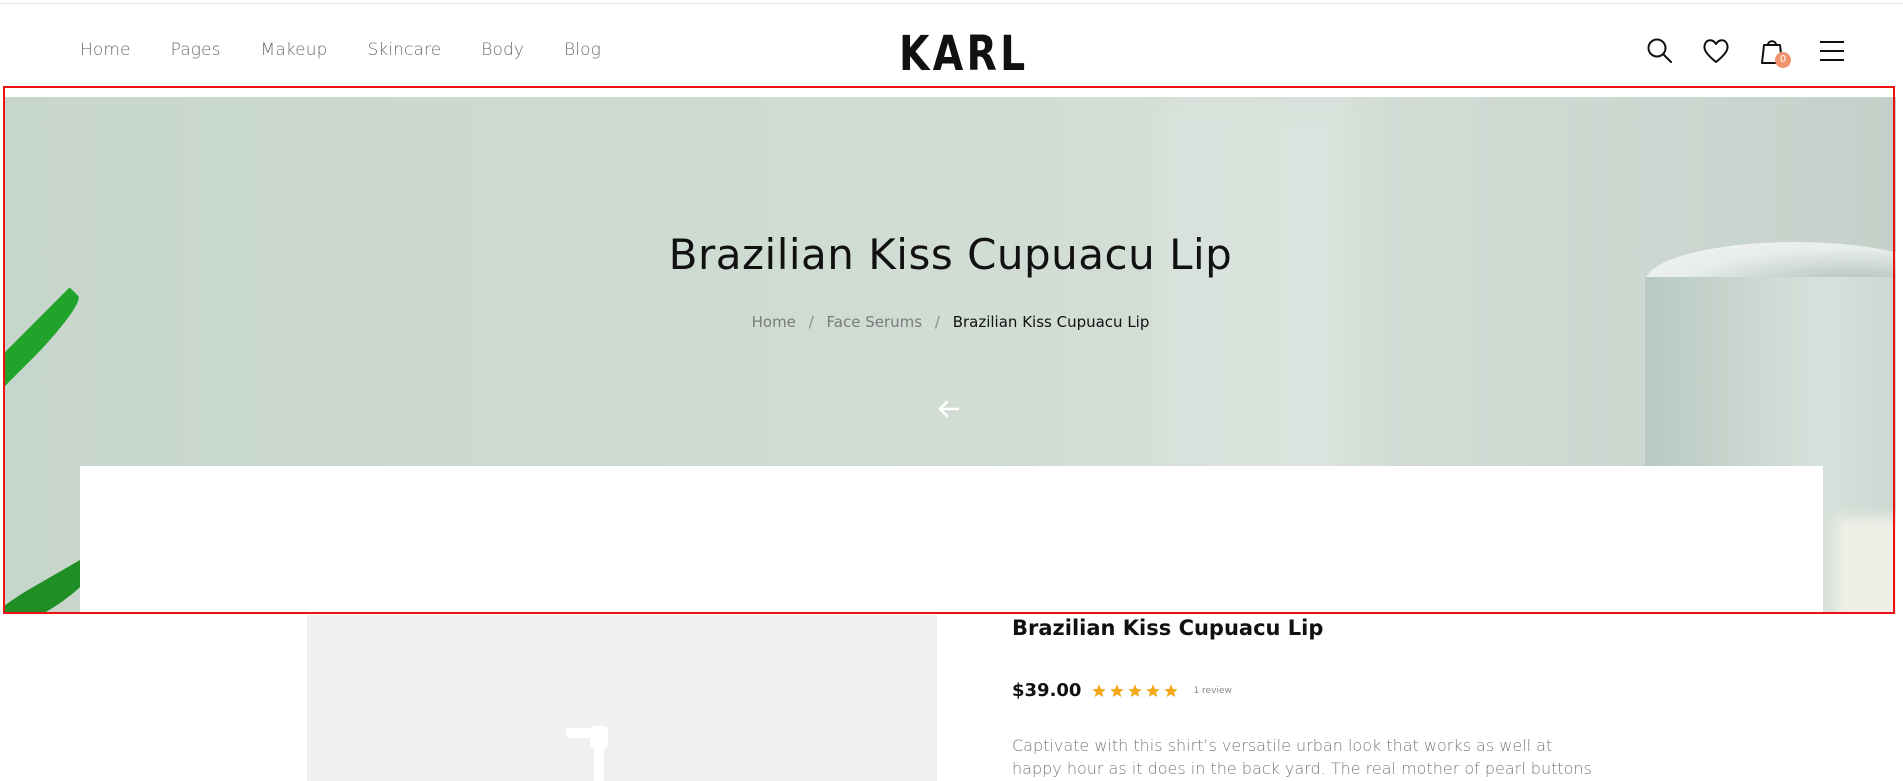 This screenshot has height=781, width=1903. What do you see at coordinates (196, 50) in the screenshot?
I see `nav-link-pages: Pages` at bounding box center [196, 50].